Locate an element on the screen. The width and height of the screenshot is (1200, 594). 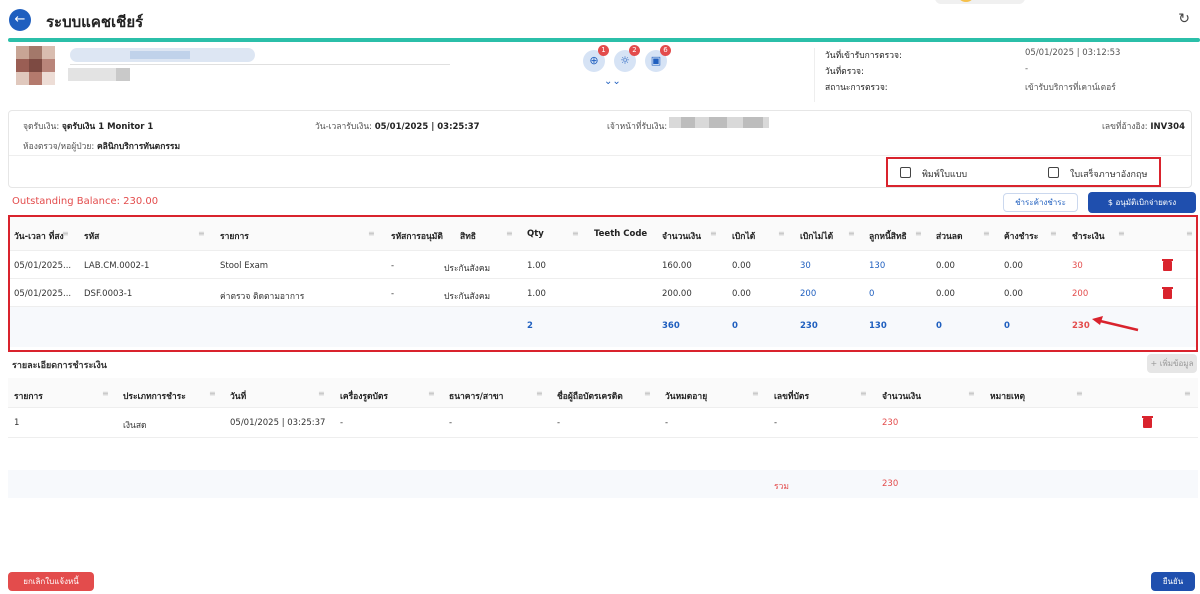
exam-room: ห้องตรวจ/หอผู้ป่วย: คลินิกบริการทันตกรรม is located at coordinates (102, 147).